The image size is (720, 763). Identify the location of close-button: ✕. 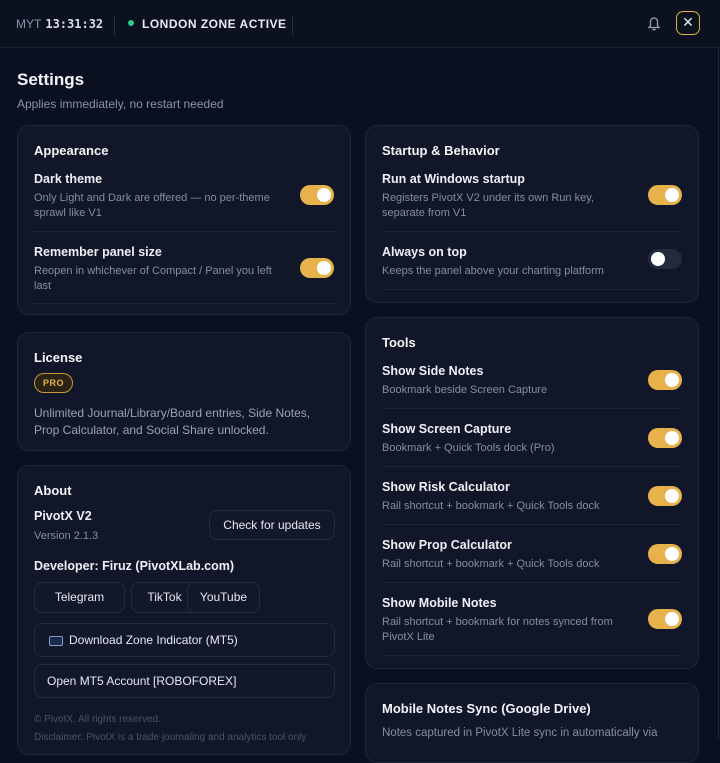
(688, 23).